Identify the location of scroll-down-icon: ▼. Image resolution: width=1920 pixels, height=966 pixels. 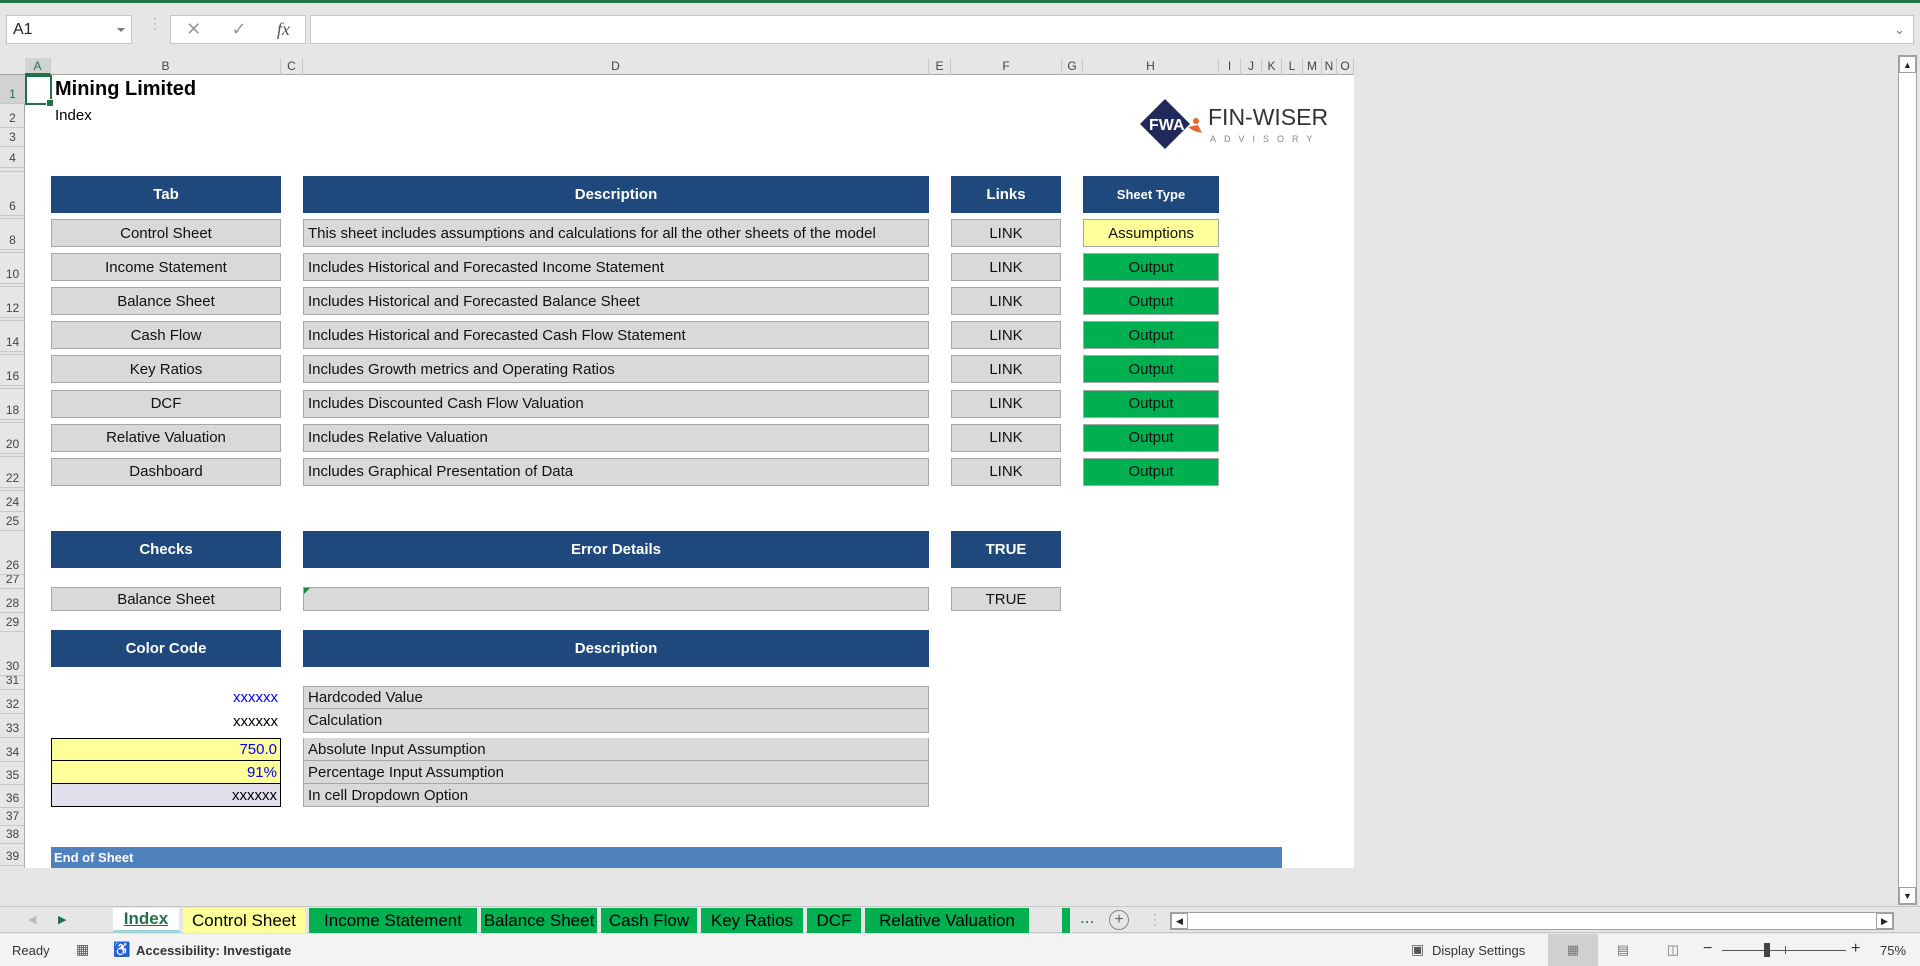
(1907, 895).